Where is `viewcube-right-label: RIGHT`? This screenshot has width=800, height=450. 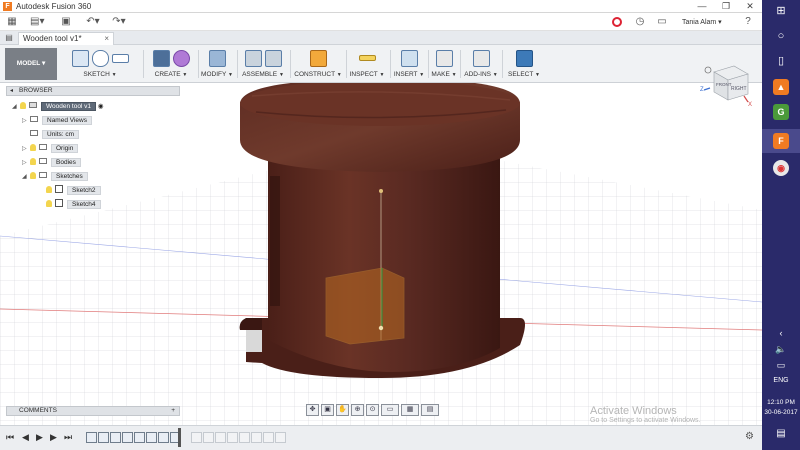 viewcube-right-label: RIGHT is located at coordinates (739, 89).